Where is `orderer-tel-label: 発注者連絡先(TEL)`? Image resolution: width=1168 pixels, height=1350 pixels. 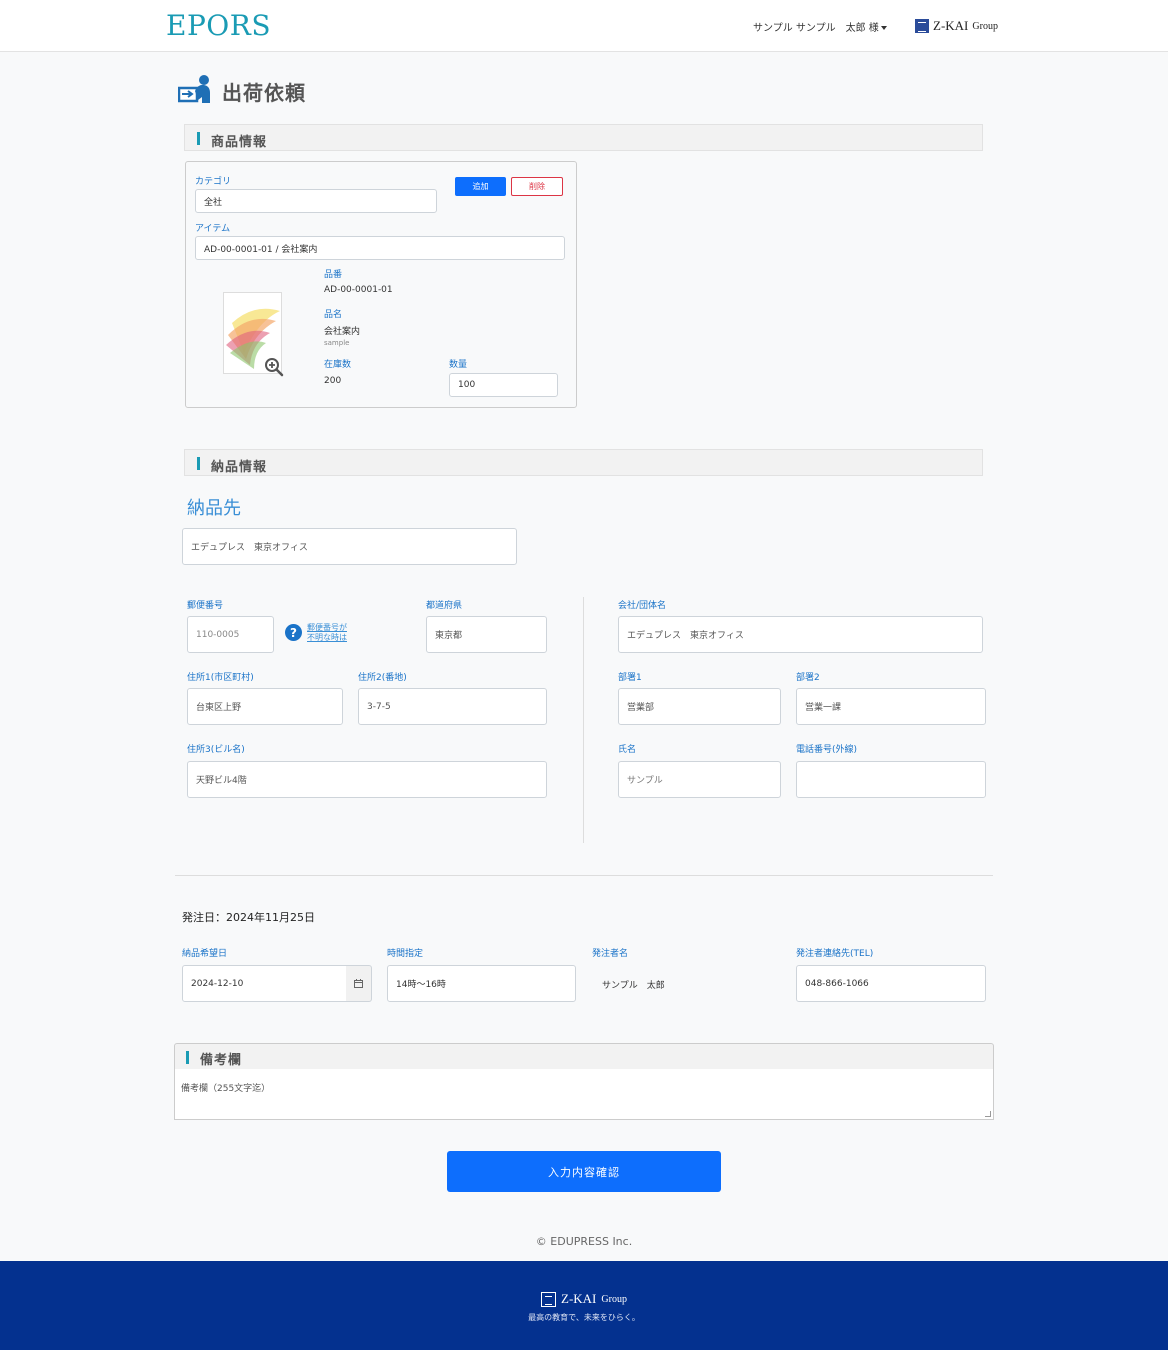
orderer-tel-label: 発注者連絡先(TEL) is located at coordinates (835, 954).